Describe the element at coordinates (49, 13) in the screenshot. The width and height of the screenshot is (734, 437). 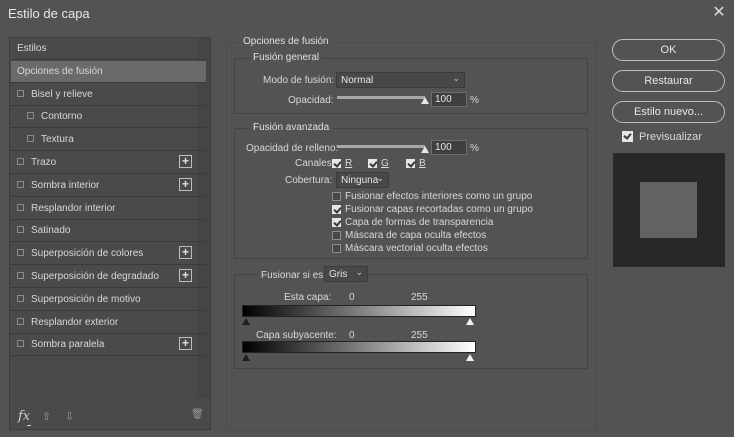
I see `window-title: Estilo de capa` at that location.